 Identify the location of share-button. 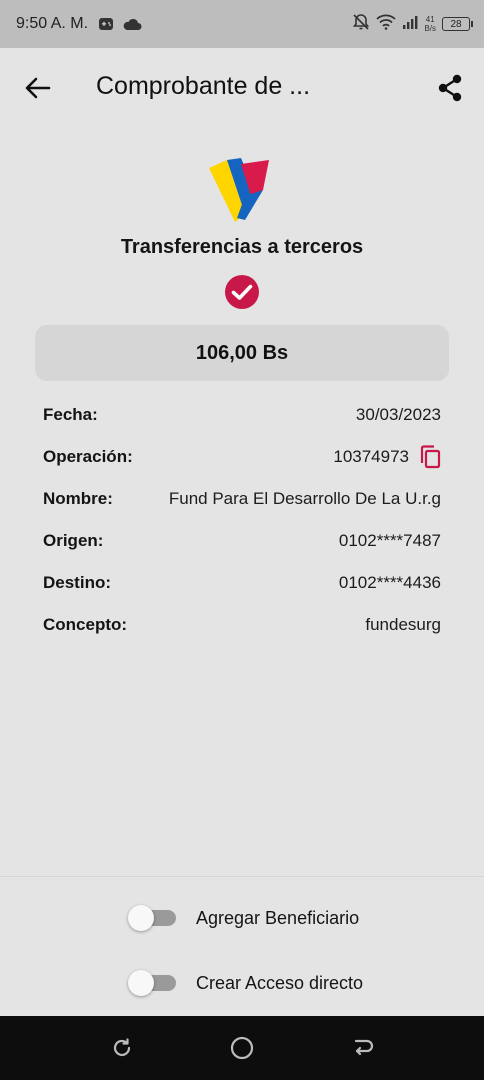
(450, 88).